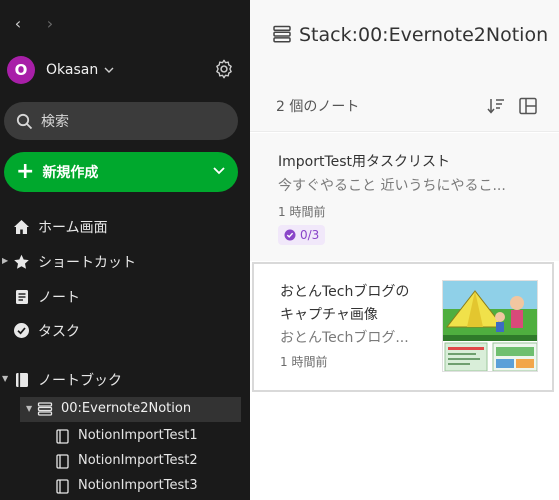  What do you see at coordinates (24, 121) in the screenshot?
I see `search-icon` at bounding box center [24, 121].